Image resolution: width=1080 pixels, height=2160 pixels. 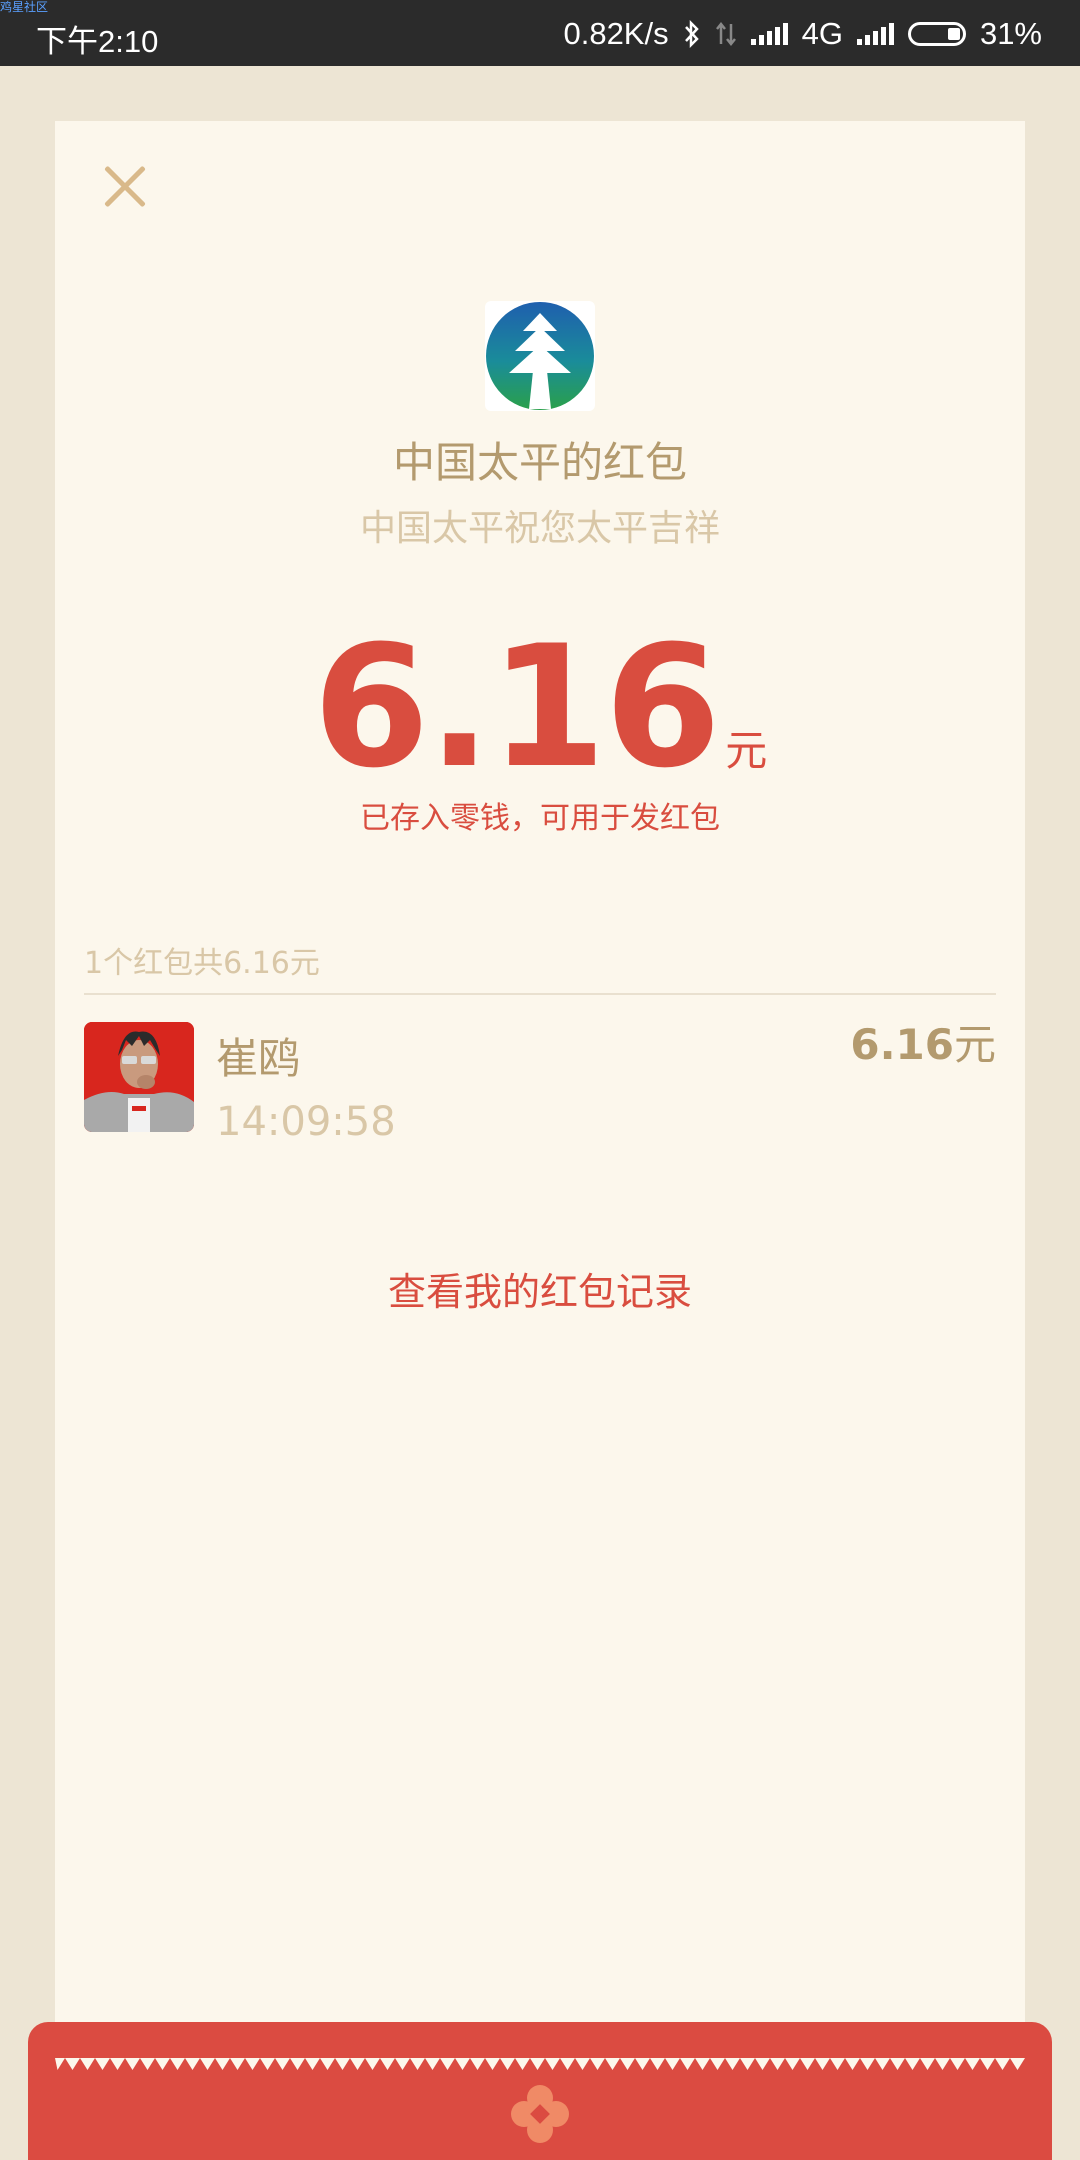 What do you see at coordinates (540, 2064) in the screenshot?
I see `card-zigzag-edge` at bounding box center [540, 2064].